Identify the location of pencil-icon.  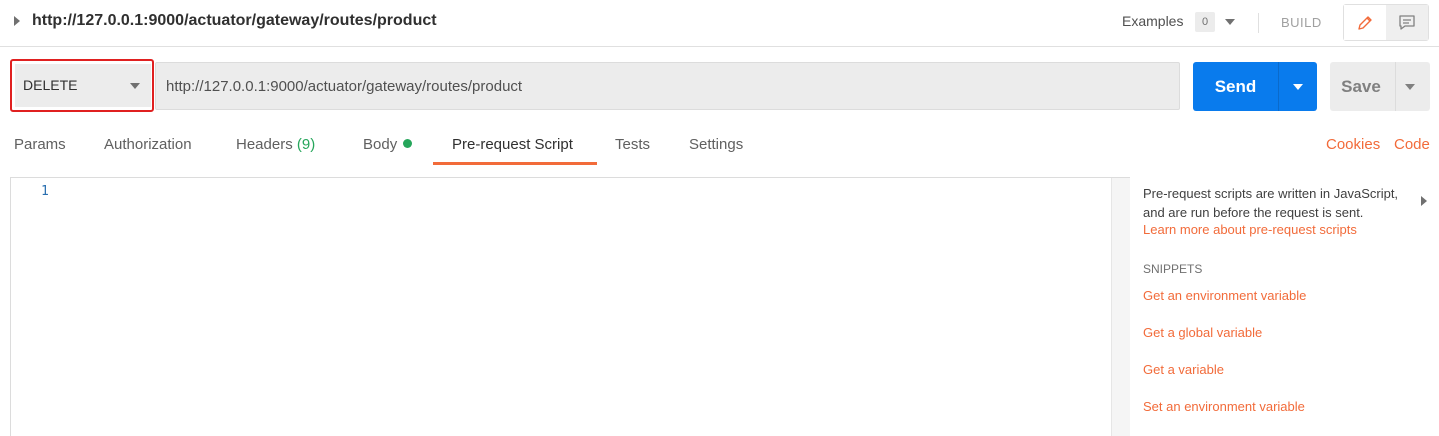
(1365, 22).